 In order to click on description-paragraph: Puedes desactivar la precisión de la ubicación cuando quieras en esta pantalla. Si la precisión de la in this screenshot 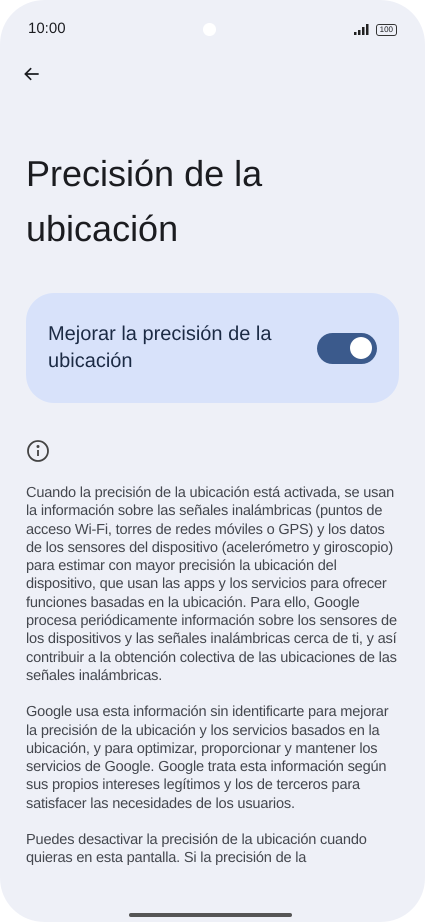, I will do `click(197, 849)`.